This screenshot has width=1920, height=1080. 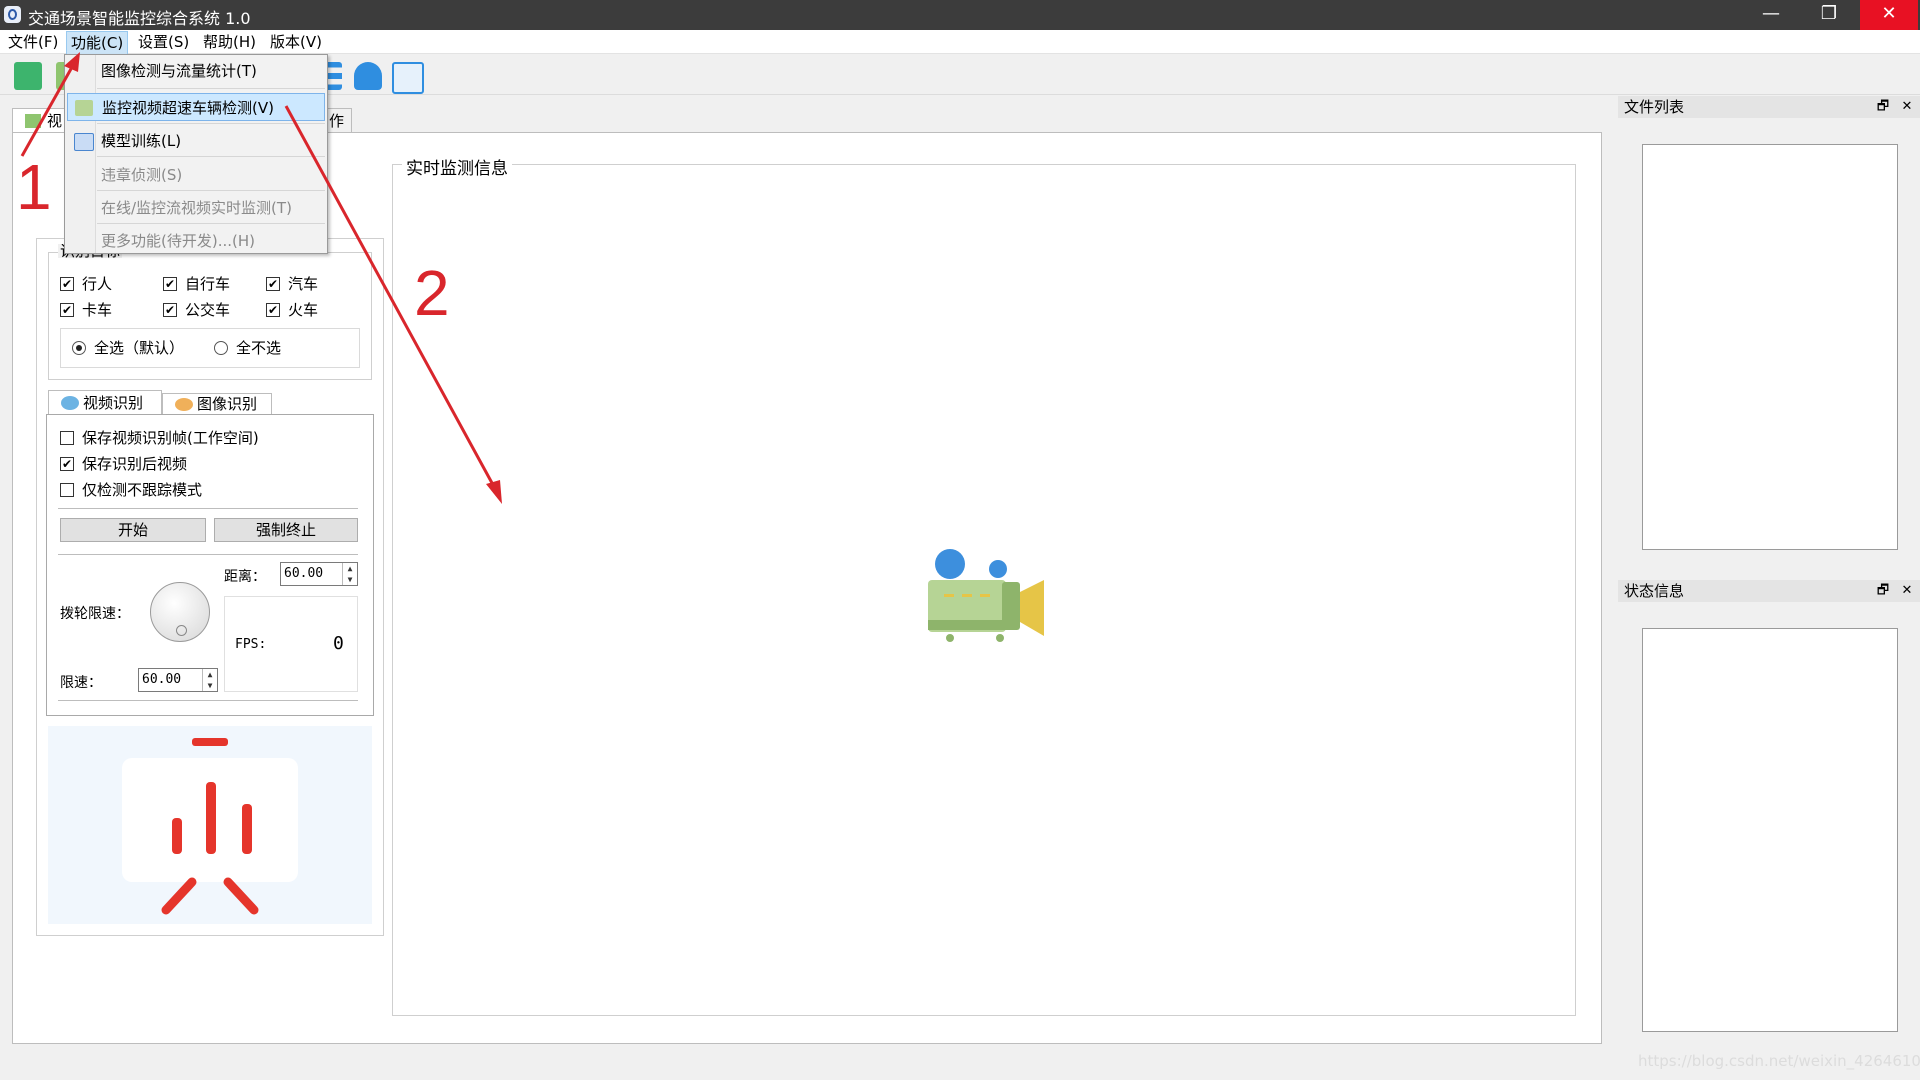 I want to click on checkbox-label: 汽车, so click(x=303, y=284).